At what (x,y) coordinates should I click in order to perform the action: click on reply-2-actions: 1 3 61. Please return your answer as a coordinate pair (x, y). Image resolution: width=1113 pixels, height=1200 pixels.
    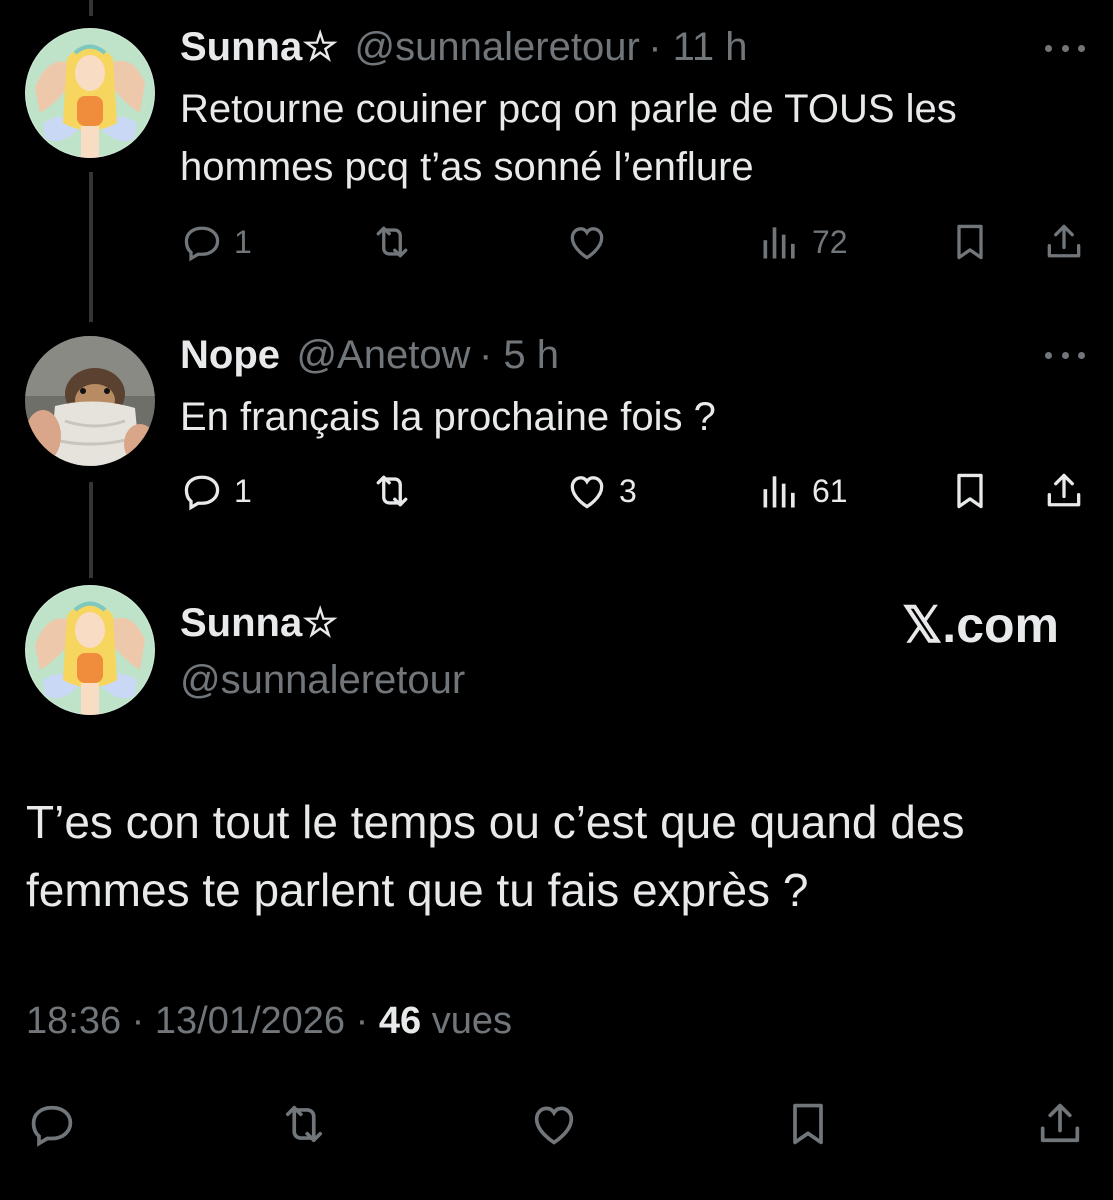
    Looking at the image, I should click on (632, 491).